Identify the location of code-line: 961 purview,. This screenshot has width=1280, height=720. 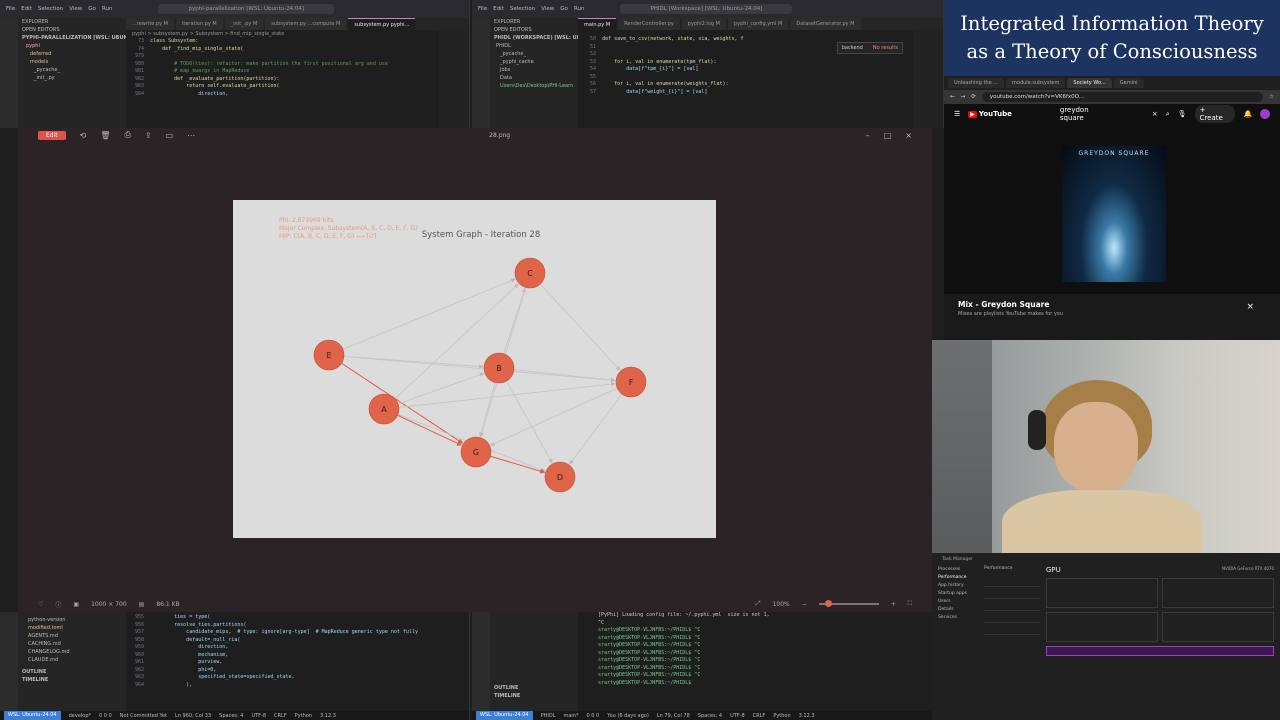
(300, 663).